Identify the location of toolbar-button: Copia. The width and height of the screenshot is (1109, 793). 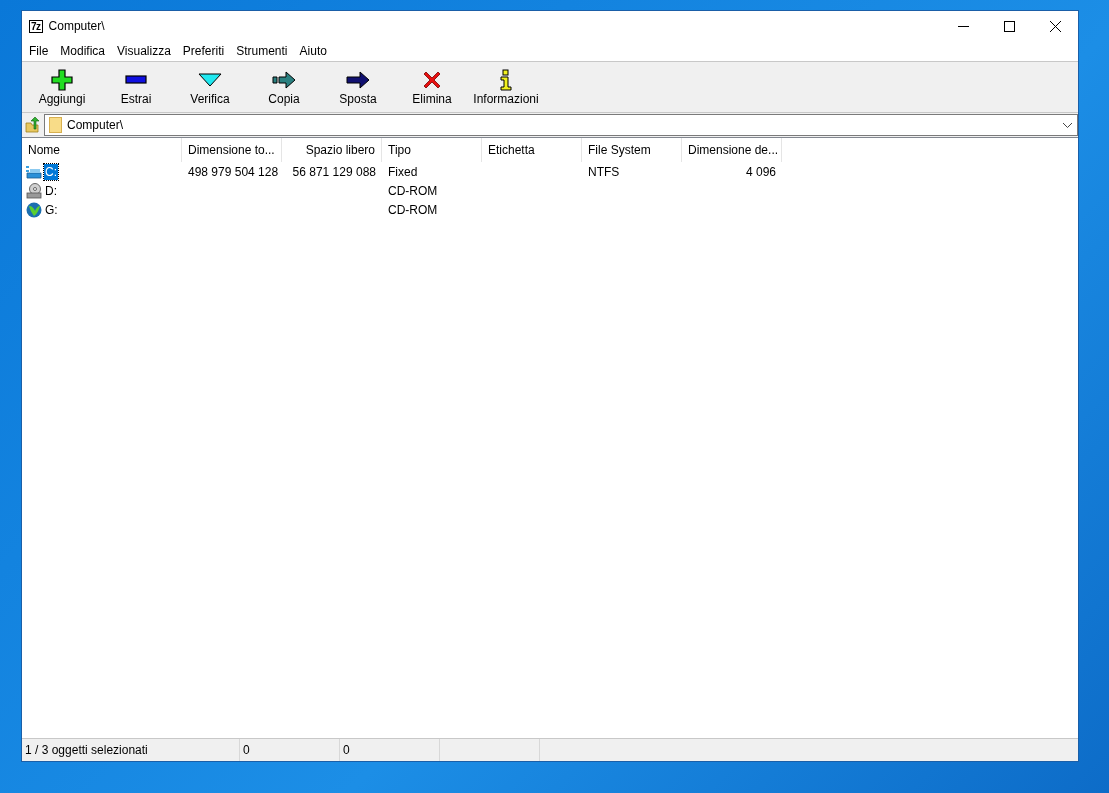
(284, 87).